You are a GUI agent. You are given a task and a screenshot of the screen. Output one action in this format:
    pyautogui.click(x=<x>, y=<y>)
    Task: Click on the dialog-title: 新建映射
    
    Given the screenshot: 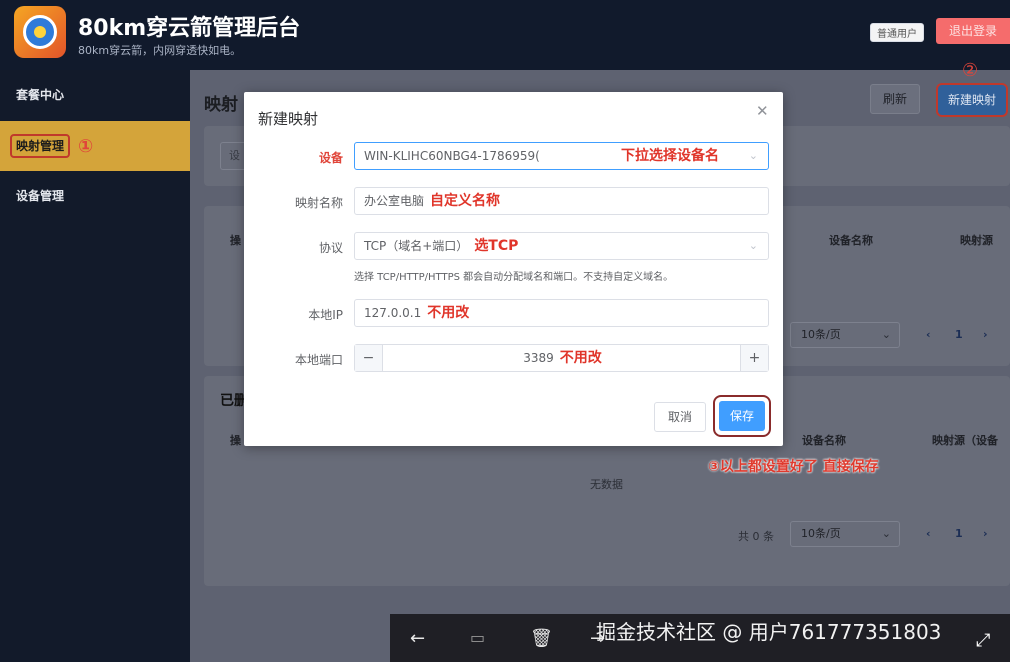 What is the action you would take?
    pyautogui.click(x=288, y=119)
    